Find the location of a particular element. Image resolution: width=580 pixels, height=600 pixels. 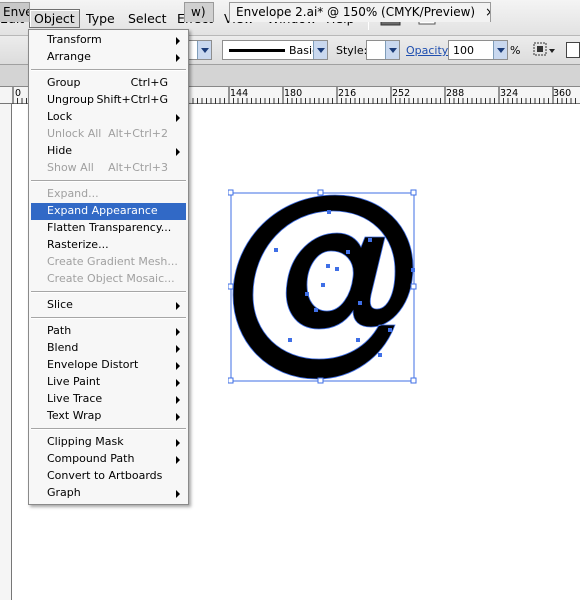

menu-item-label: Convert to Artboards is located at coordinates (105, 475).